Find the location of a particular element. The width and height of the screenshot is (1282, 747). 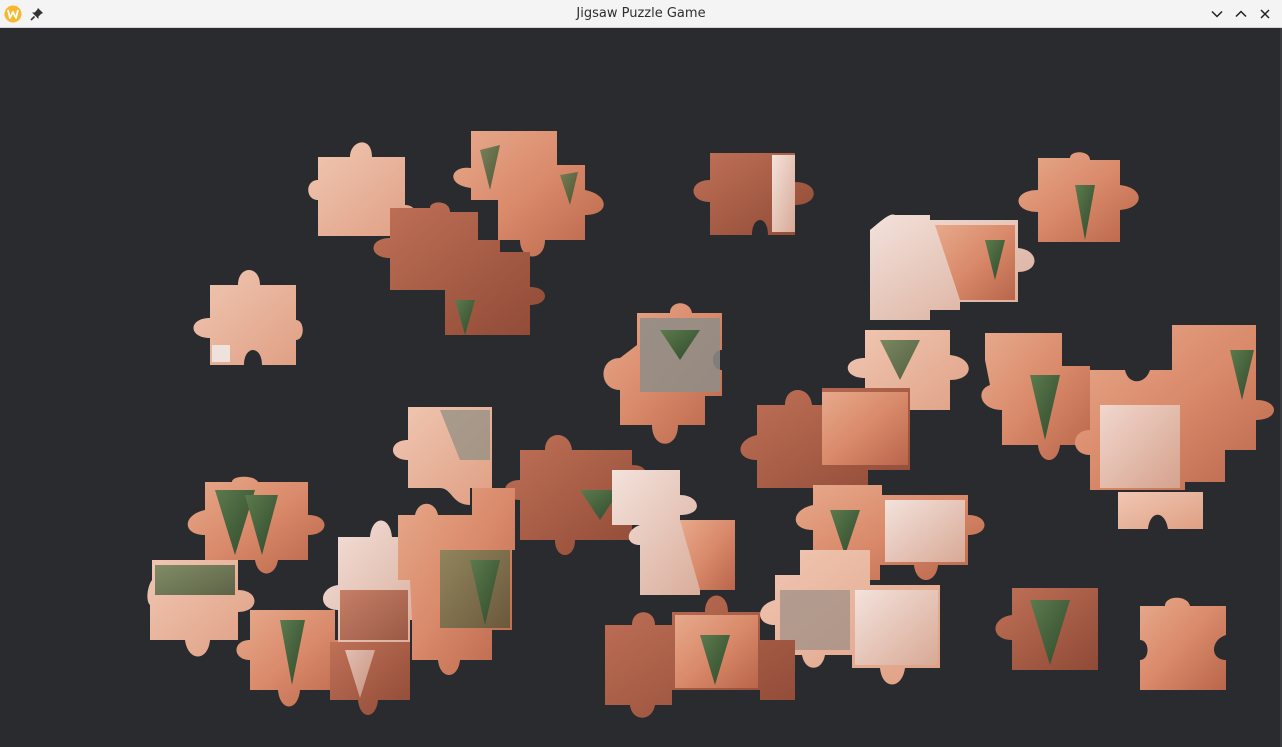

window-title: Jigsaw Puzzle Game is located at coordinates (641, 13).